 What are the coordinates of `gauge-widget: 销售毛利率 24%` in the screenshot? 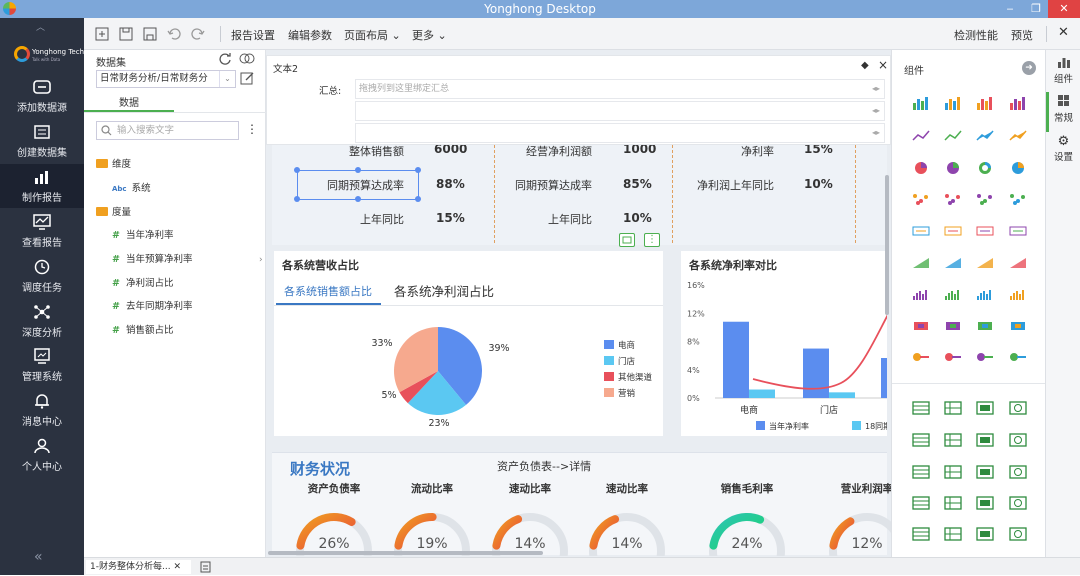 It's located at (747, 518).